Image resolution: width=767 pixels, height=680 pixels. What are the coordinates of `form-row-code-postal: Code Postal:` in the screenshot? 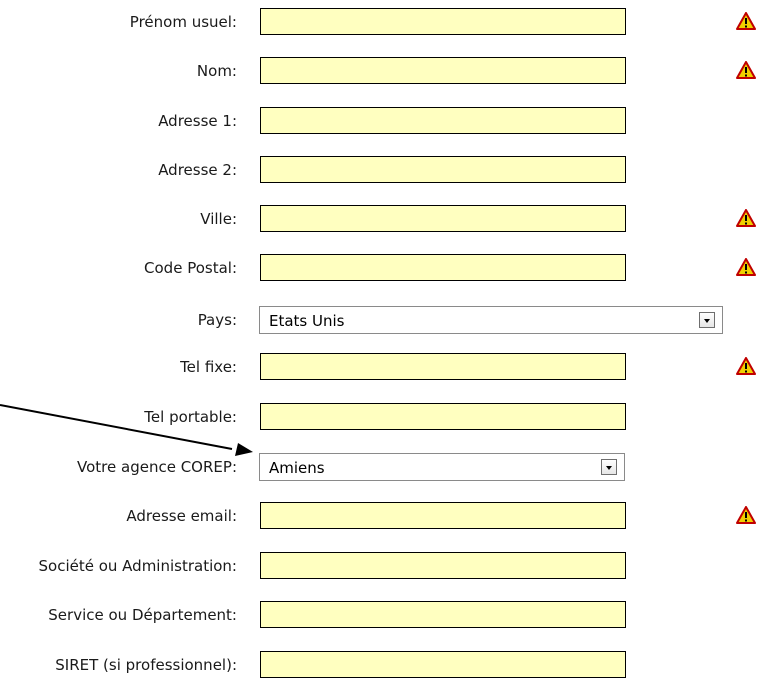 It's located at (383, 268).